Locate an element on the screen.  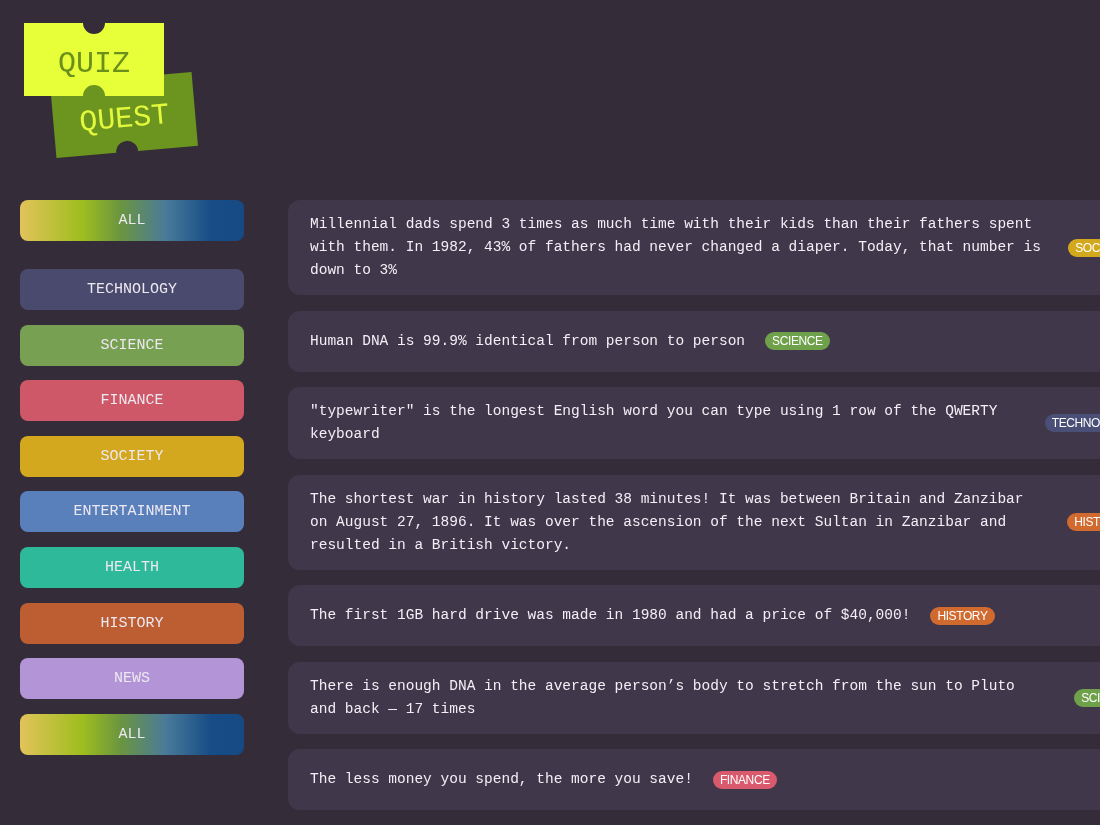
category-button: FINANCE is located at coordinates (132, 401).